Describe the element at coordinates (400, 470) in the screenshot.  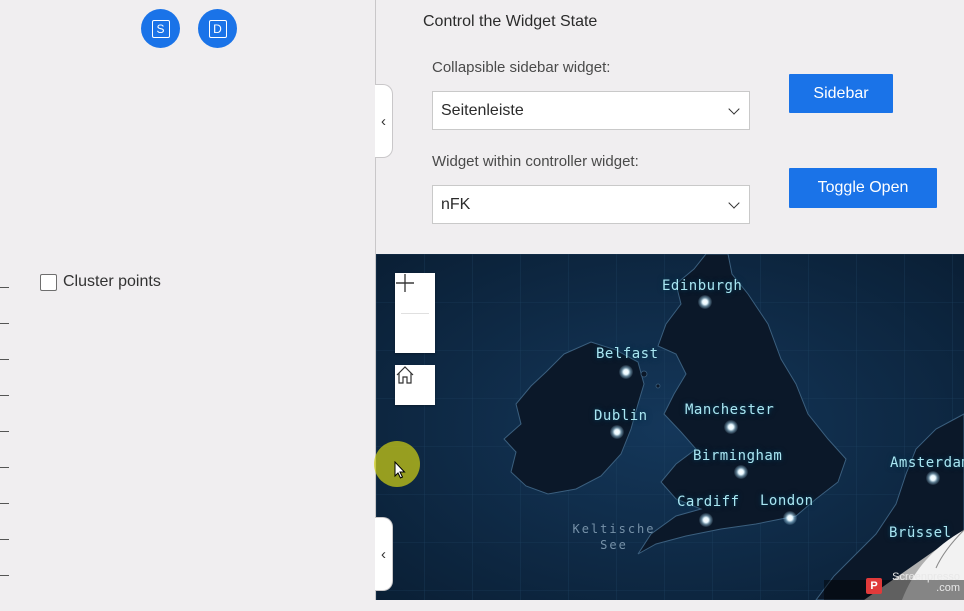
I see `mouse-cursor-icon` at that location.